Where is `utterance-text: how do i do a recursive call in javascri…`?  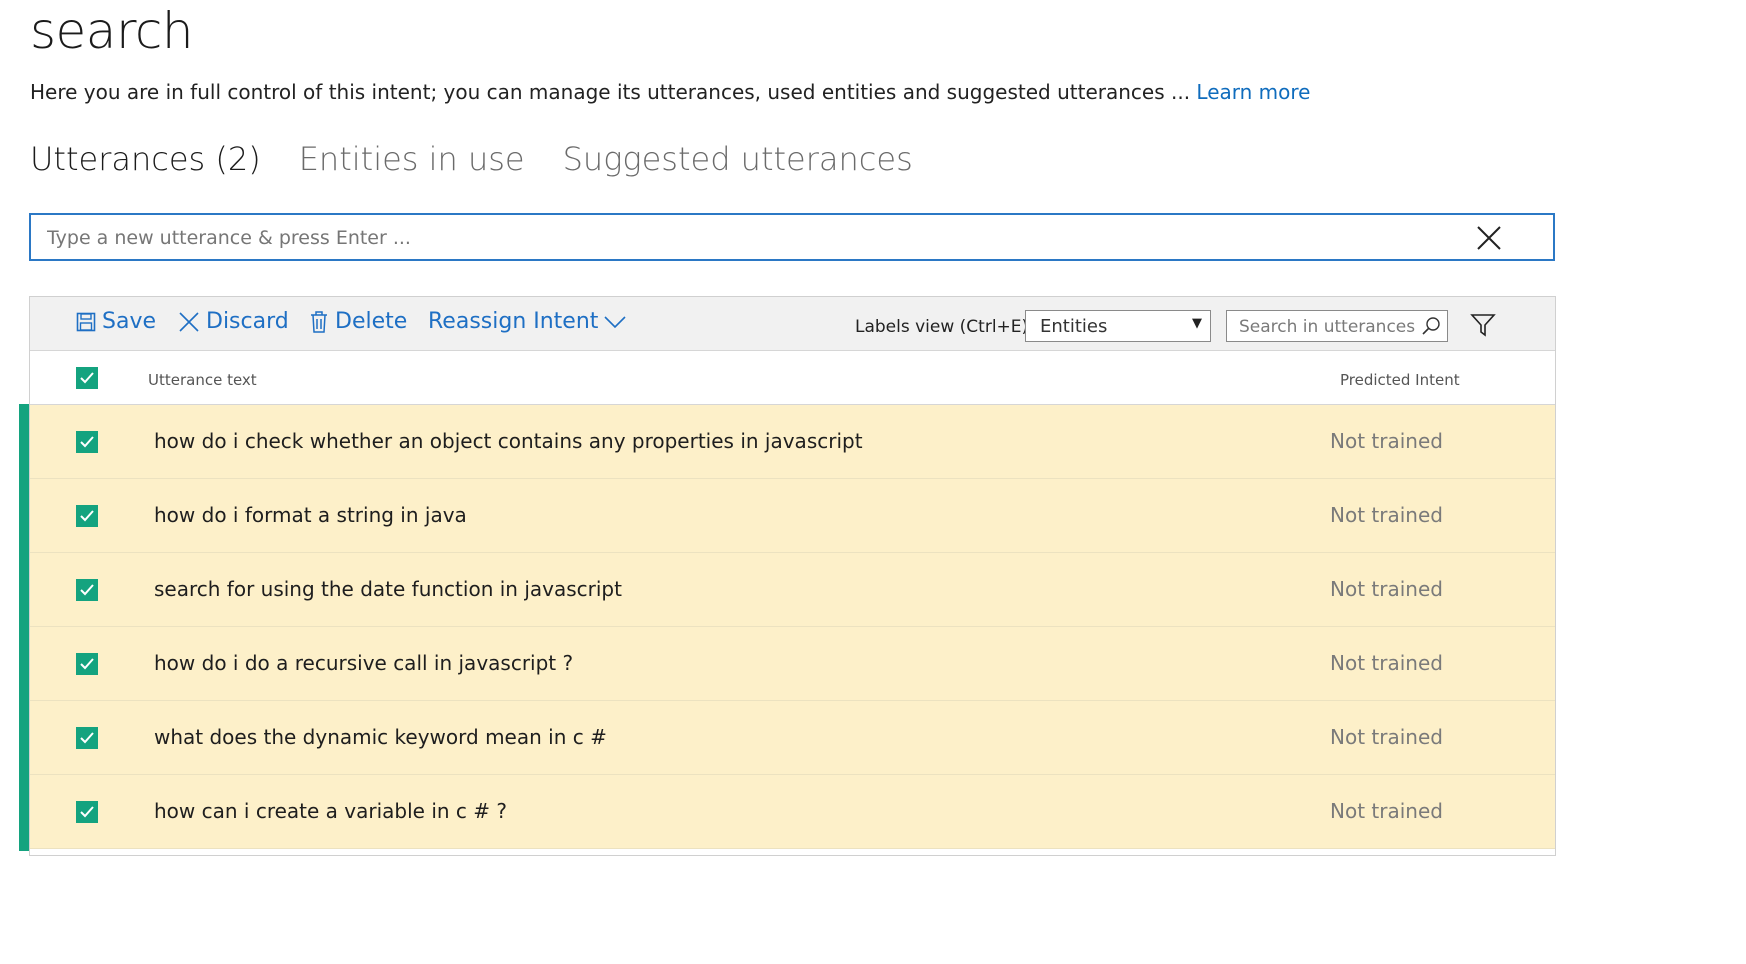
utterance-text: how do i do a recursive call in javascri… is located at coordinates (363, 663).